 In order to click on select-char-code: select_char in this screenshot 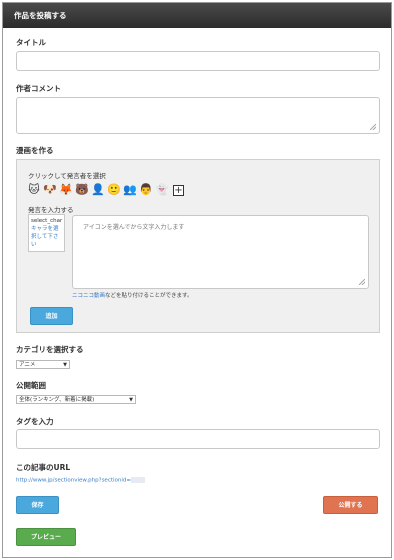, I will do `click(47, 221)`.